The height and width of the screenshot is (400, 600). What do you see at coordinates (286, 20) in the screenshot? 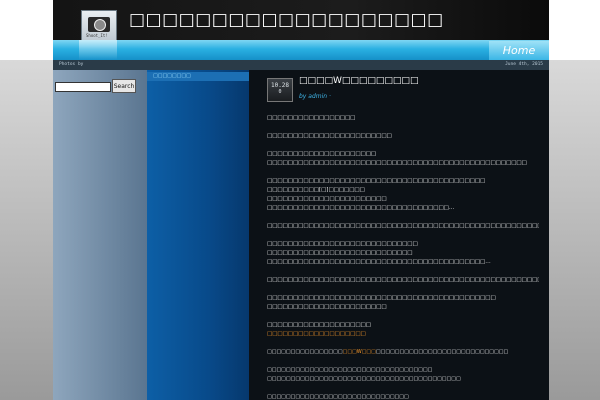
I see `site-title: □□□□□□□□□□□□□□□□□□□` at bounding box center [286, 20].